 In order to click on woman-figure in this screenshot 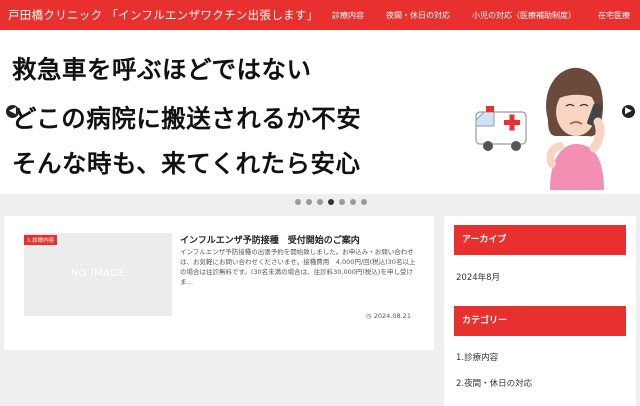, I will do `click(575, 128)`.